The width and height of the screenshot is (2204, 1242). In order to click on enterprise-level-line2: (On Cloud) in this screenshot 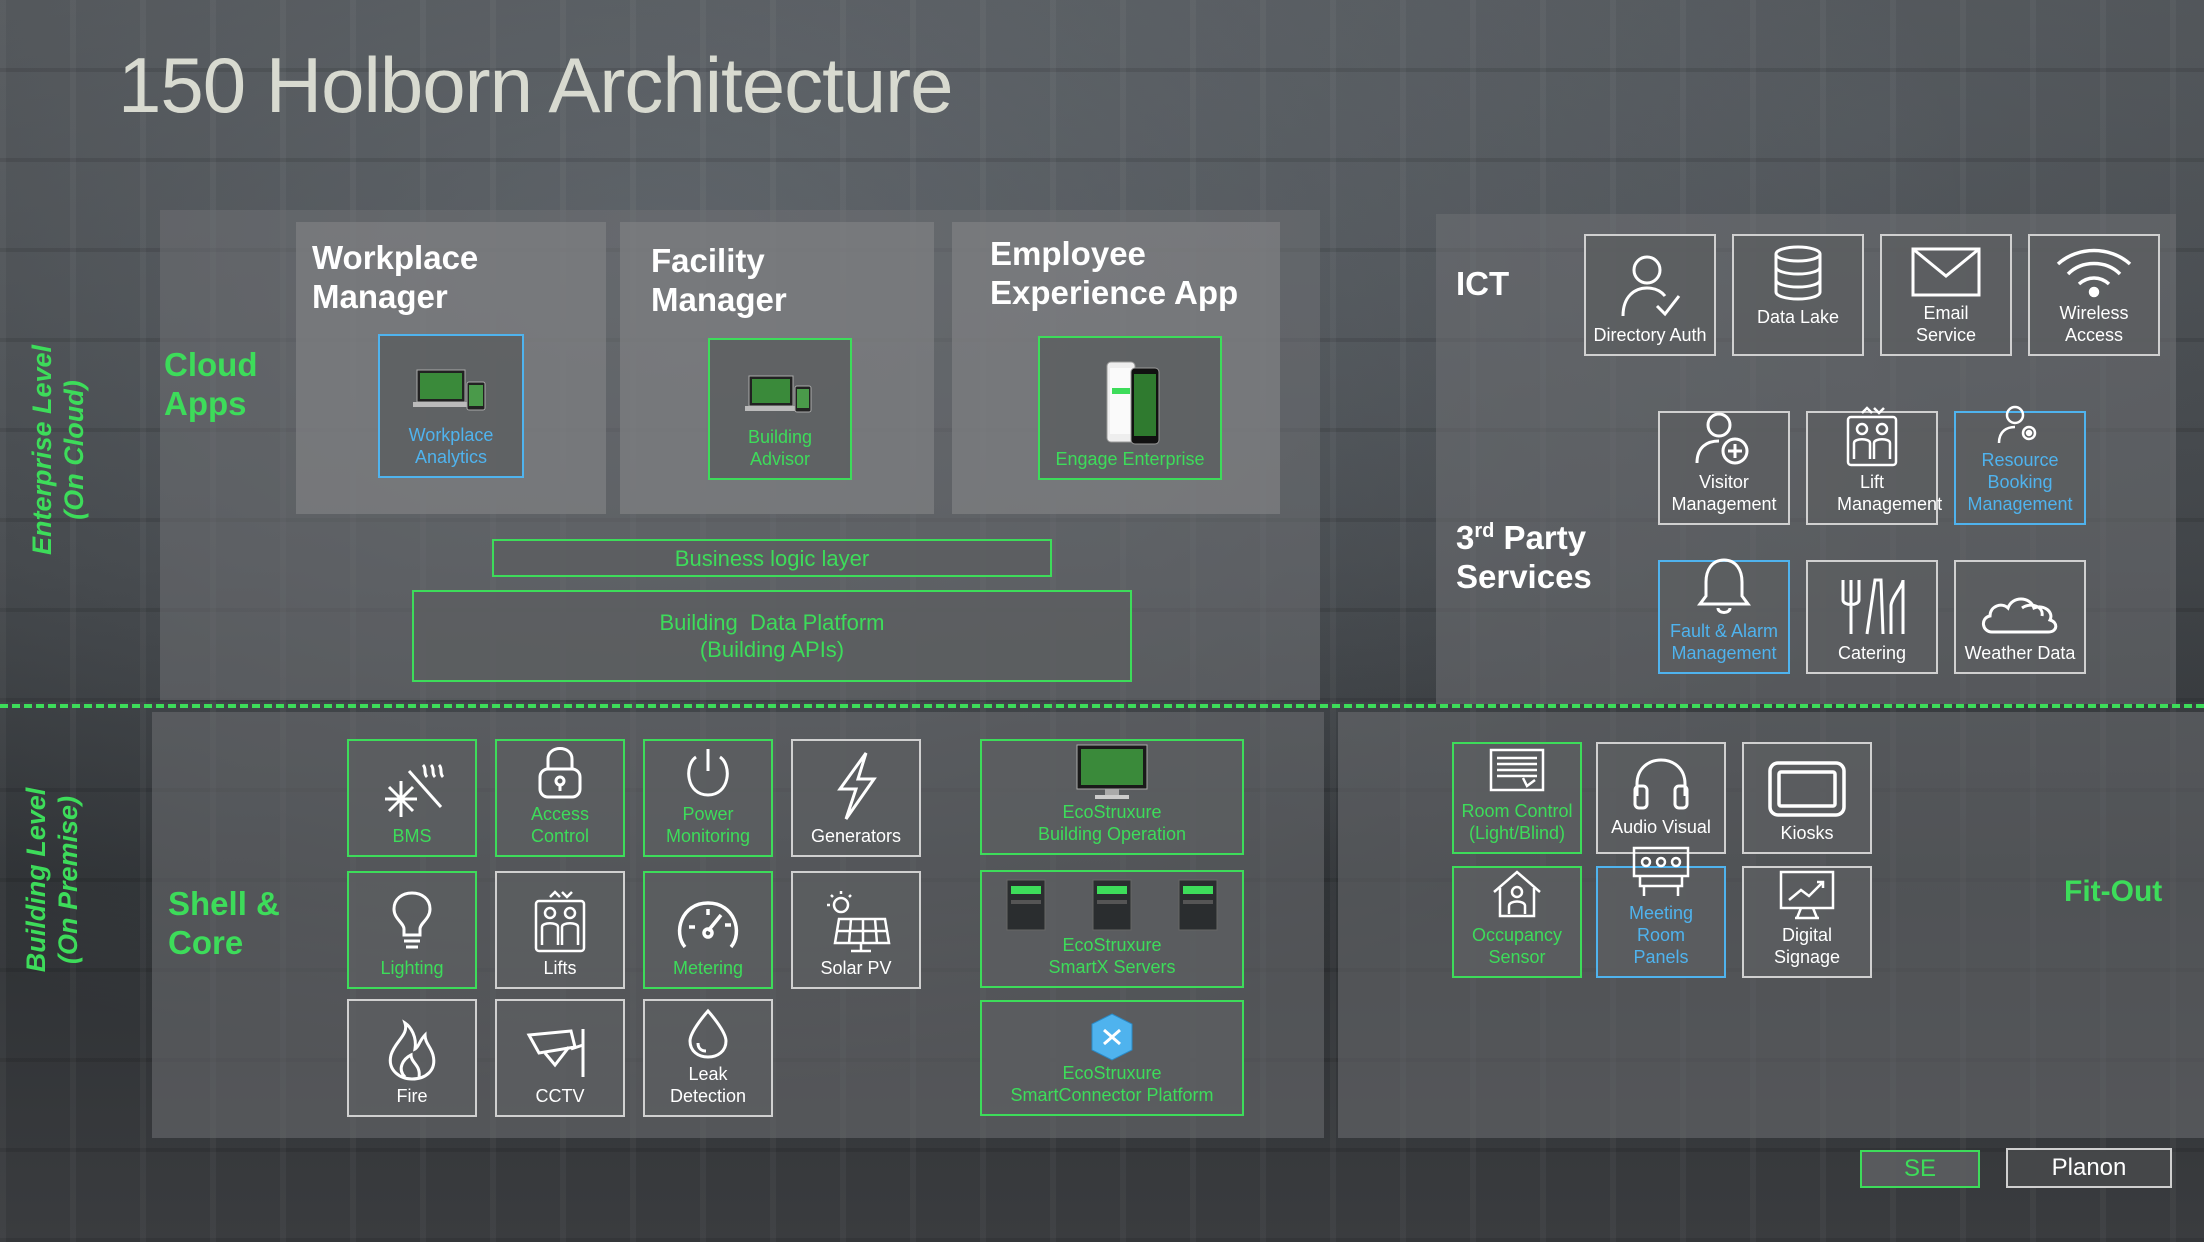, I will do `click(74, 450)`.